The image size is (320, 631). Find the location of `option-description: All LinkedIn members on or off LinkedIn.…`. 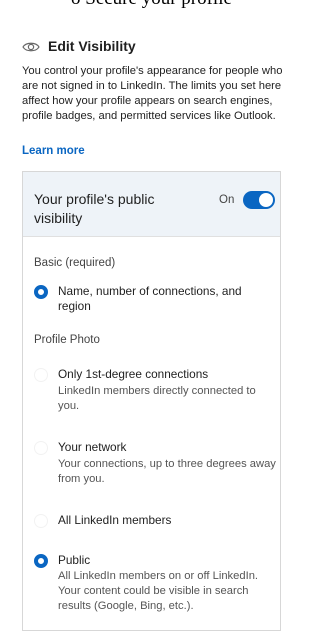

option-description: All LinkedIn members on or off LinkedIn.… is located at coordinates (158, 591).